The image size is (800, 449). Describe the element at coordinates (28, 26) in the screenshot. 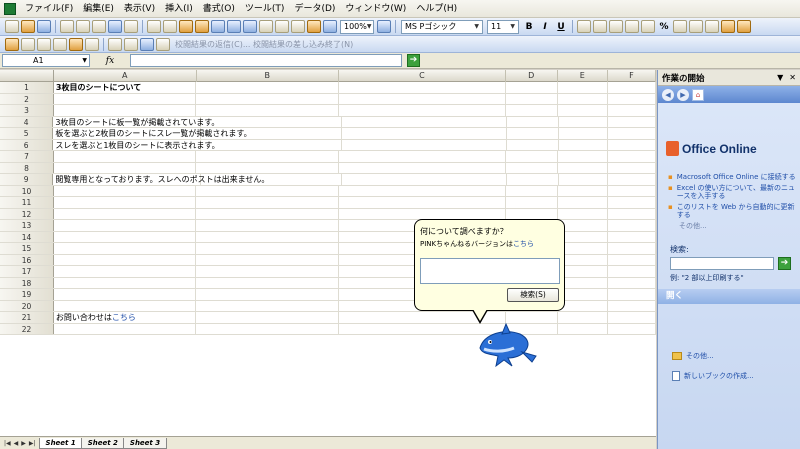

I see `open-icon` at that location.